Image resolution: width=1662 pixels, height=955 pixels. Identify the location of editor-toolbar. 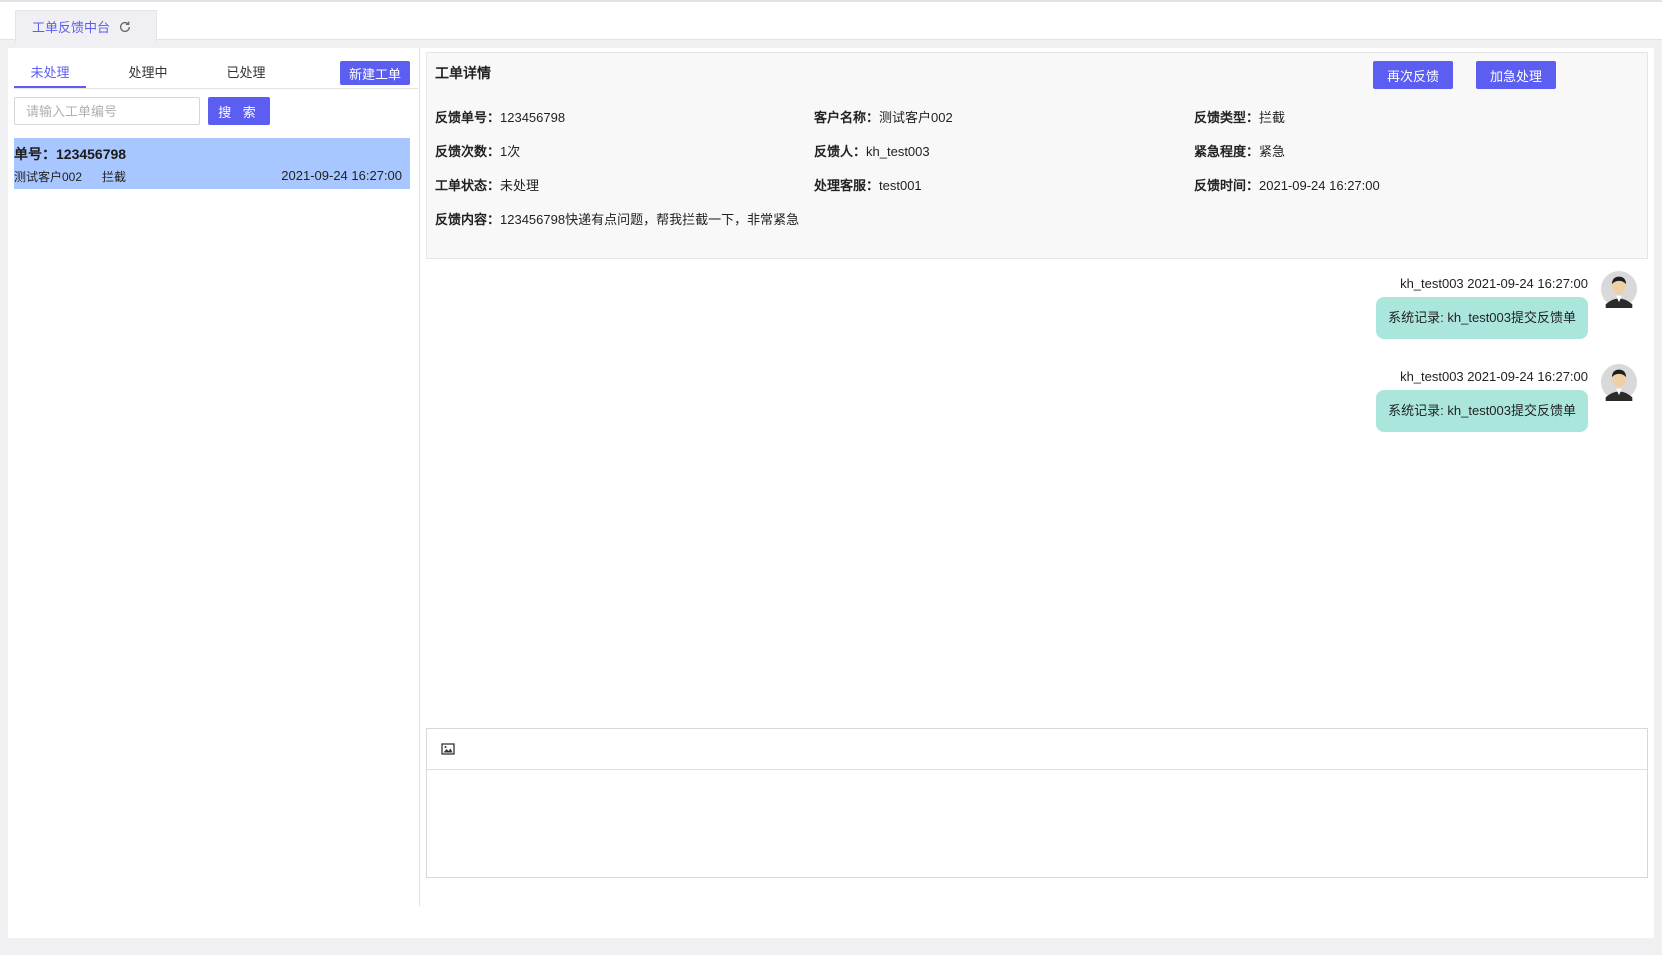
(1037, 749).